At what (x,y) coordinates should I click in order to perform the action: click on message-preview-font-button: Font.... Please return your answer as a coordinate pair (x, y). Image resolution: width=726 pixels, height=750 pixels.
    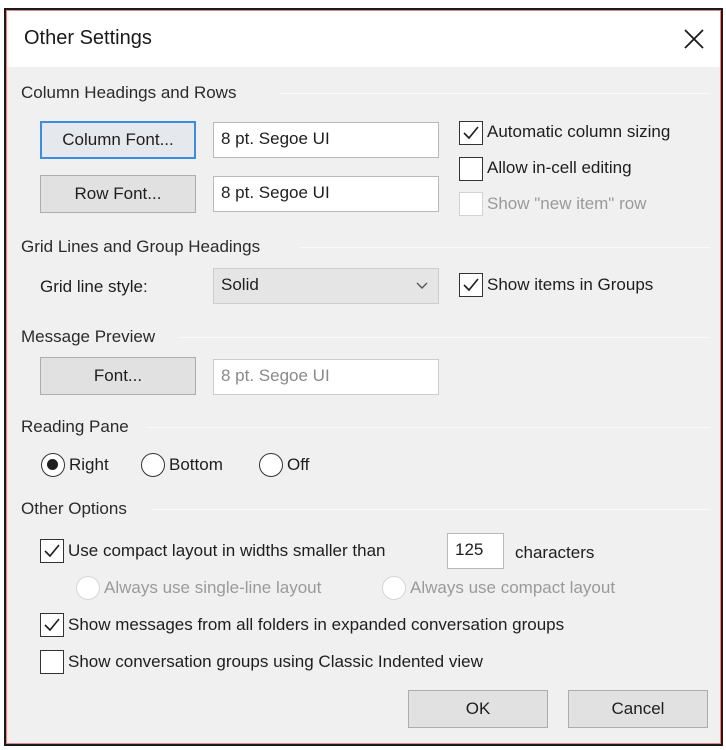
    Looking at the image, I should click on (118, 376).